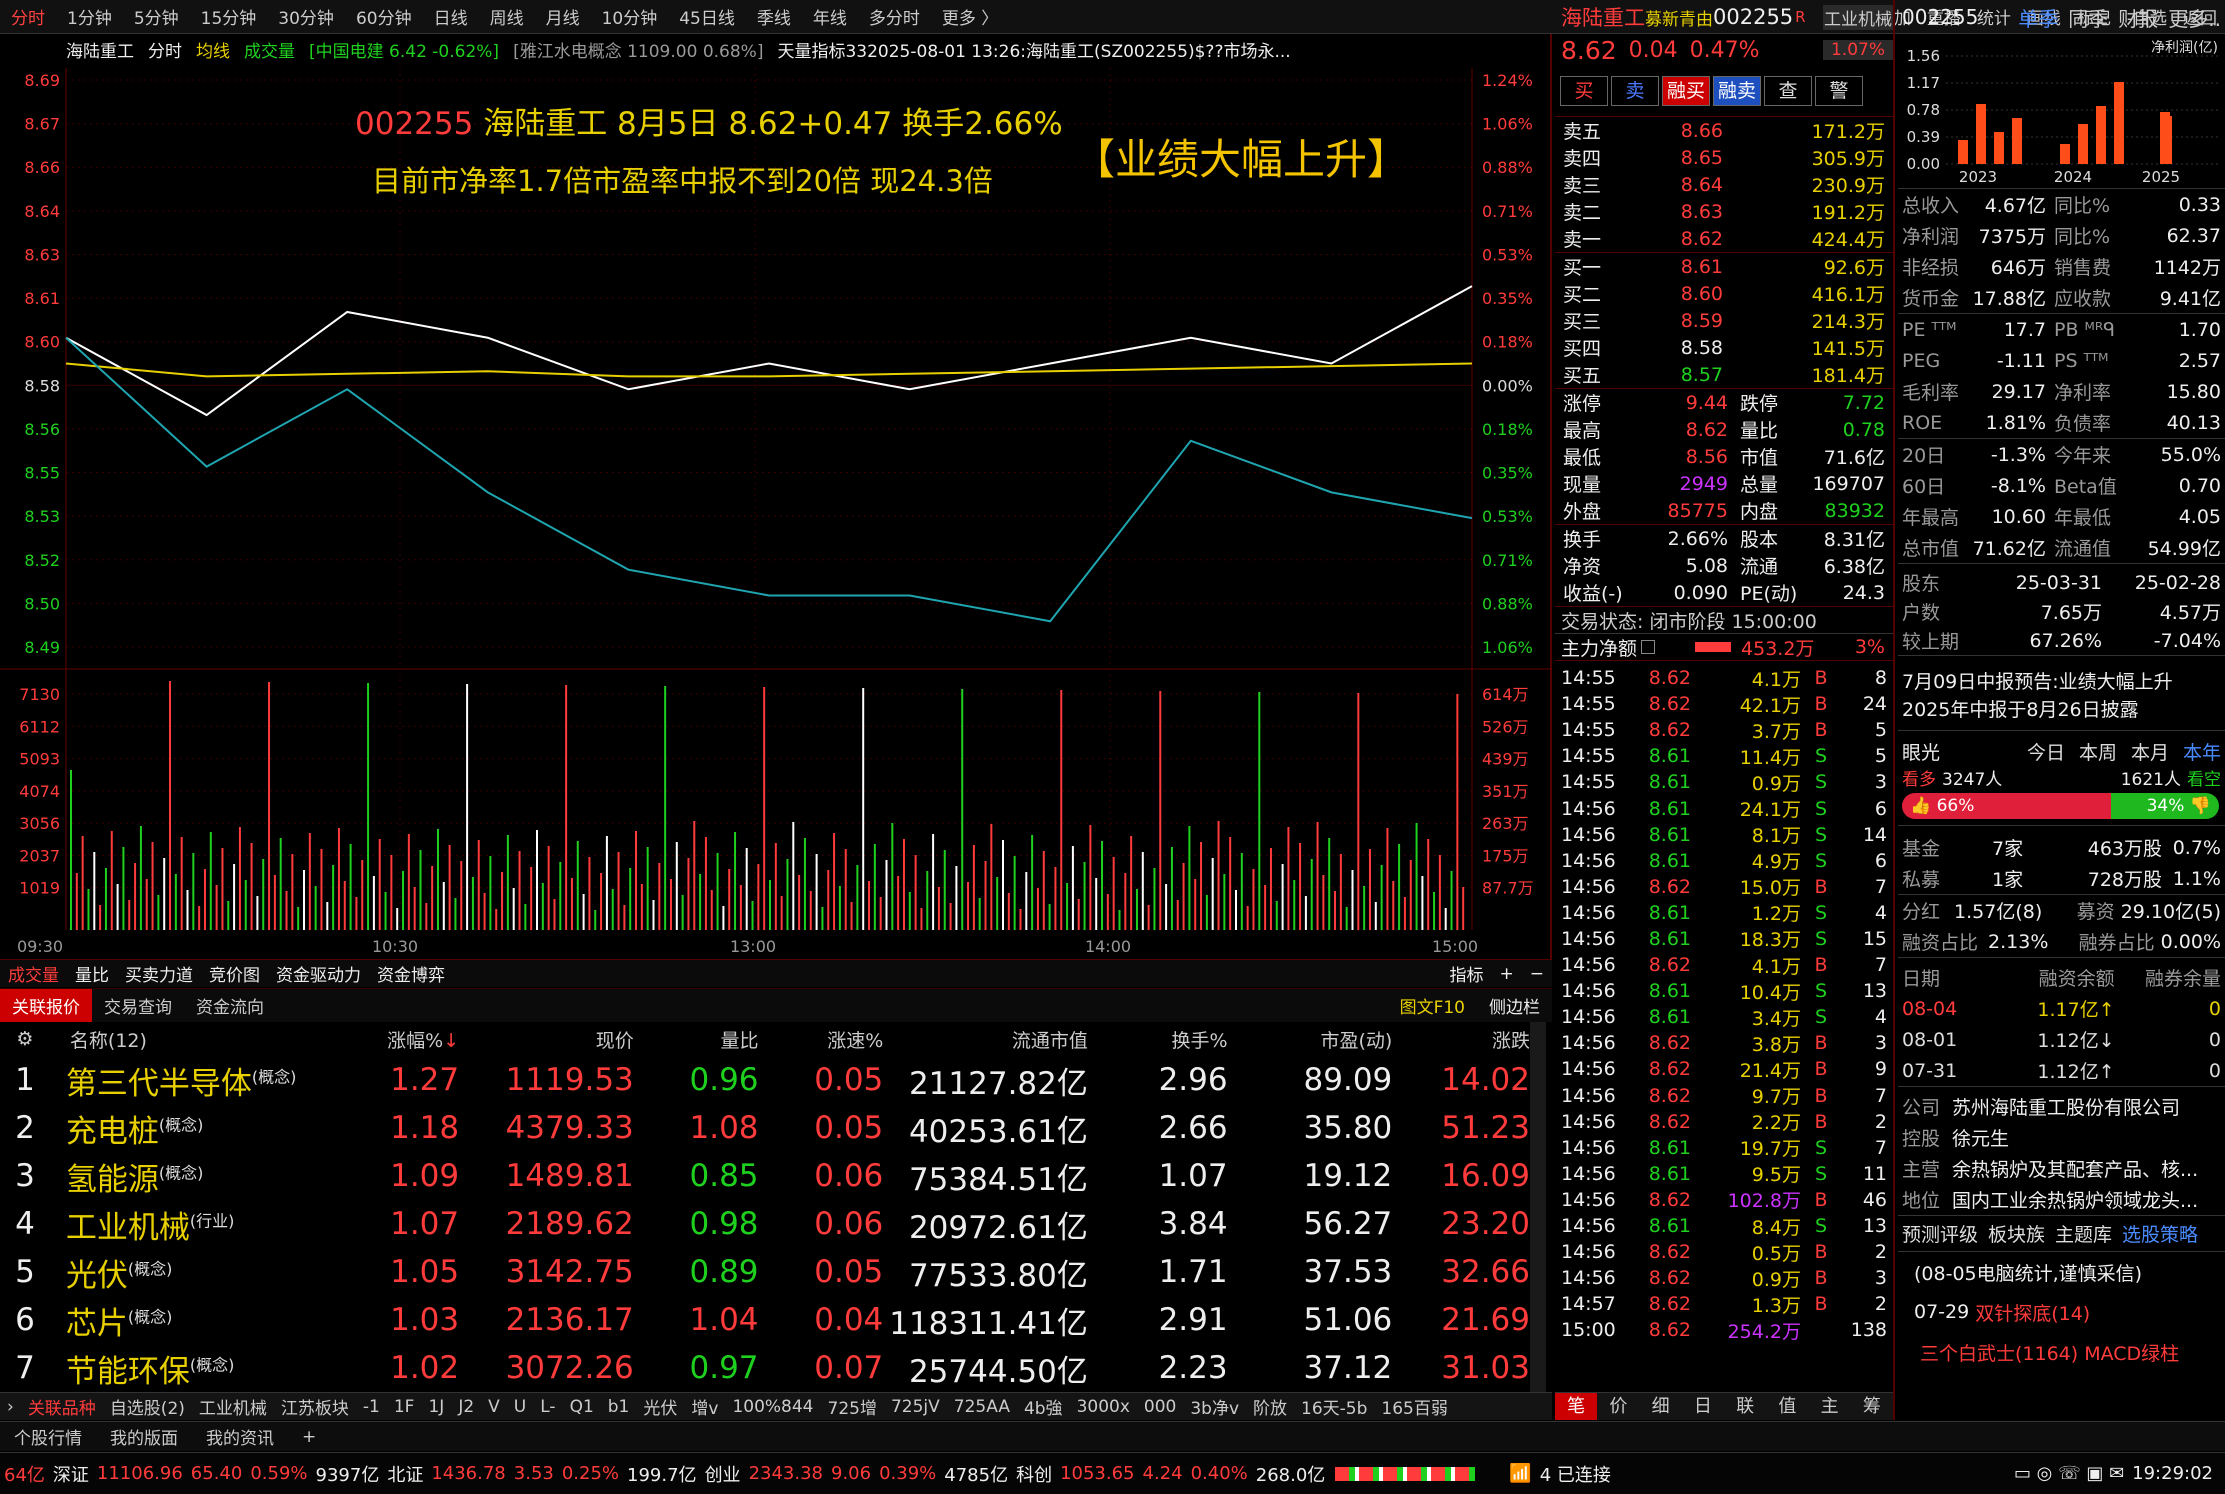  I want to click on bottom-tab: L-, so click(547, 1407).